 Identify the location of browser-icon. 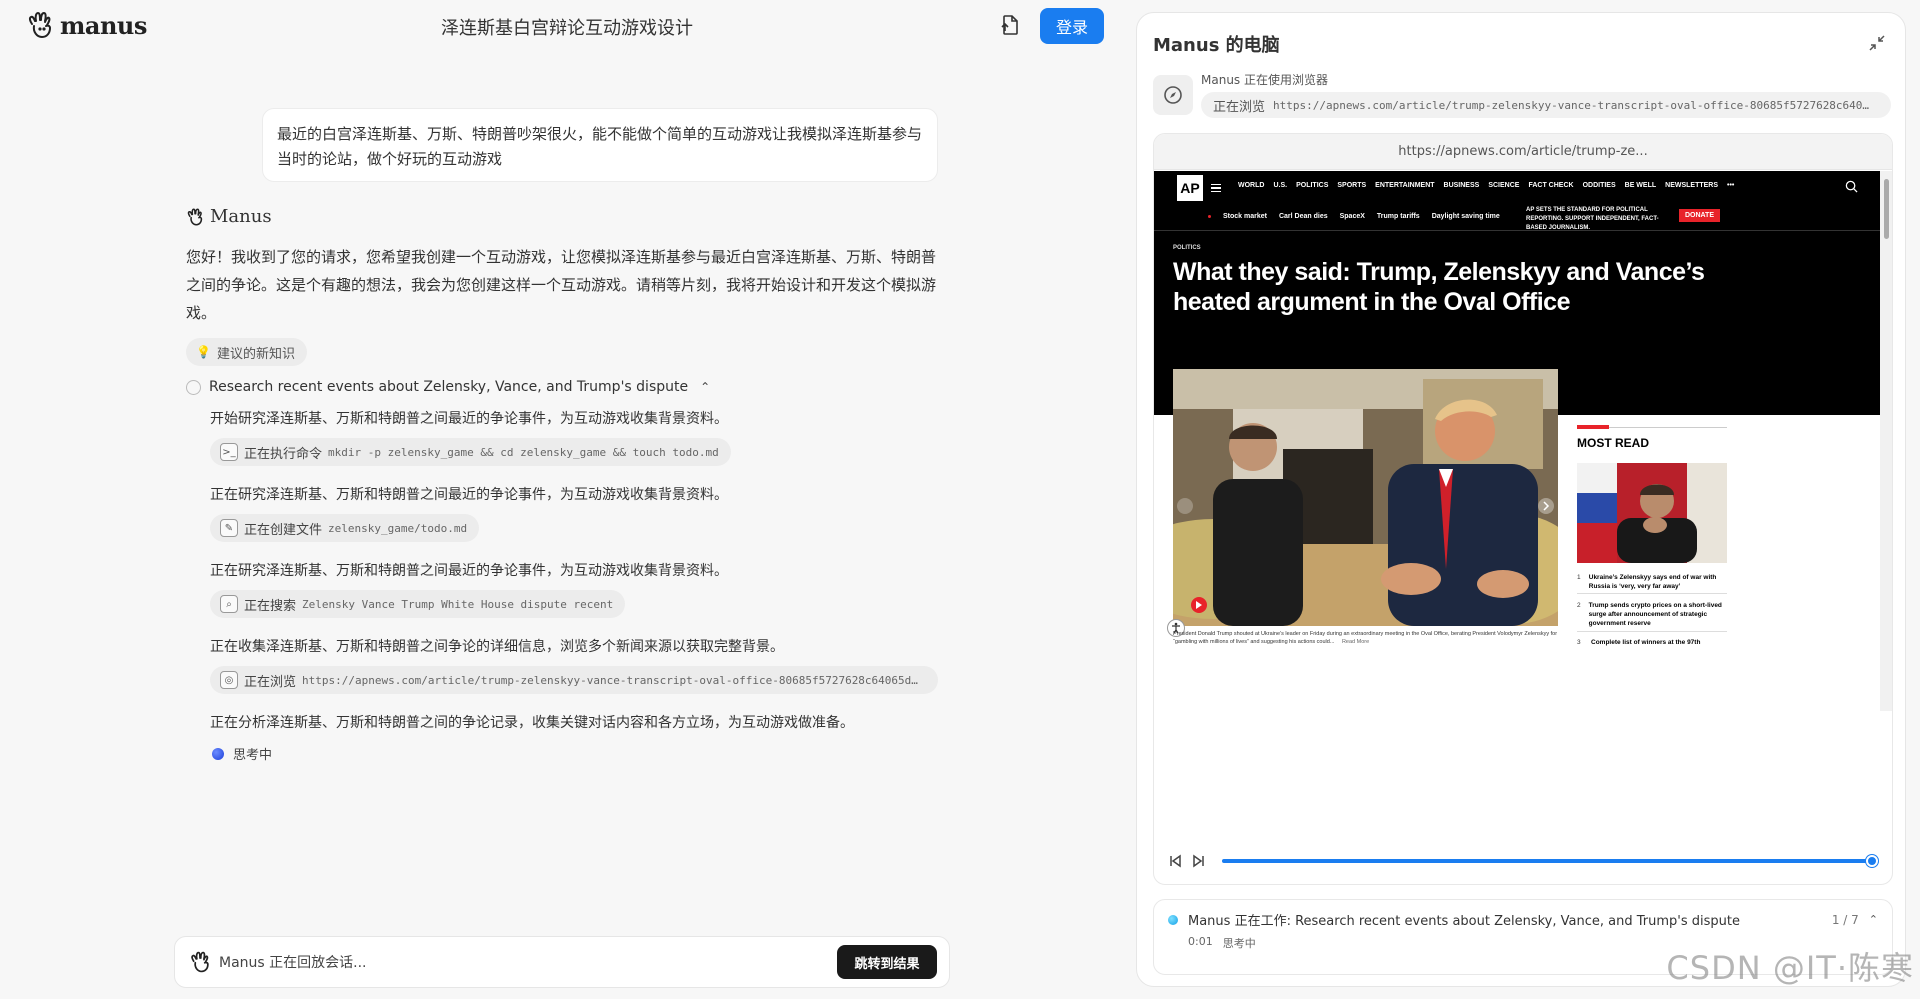
(1173, 95).